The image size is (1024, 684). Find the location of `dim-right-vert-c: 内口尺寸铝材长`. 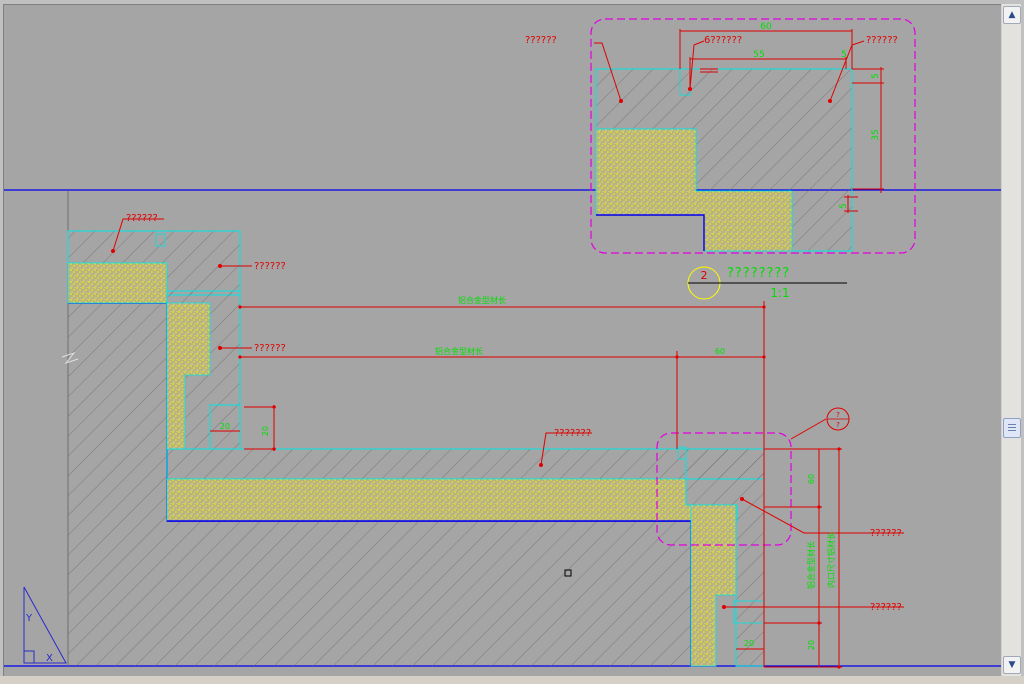

dim-right-vert-c: 内口尺寸铝材长 is located at coordinates (831, 560).